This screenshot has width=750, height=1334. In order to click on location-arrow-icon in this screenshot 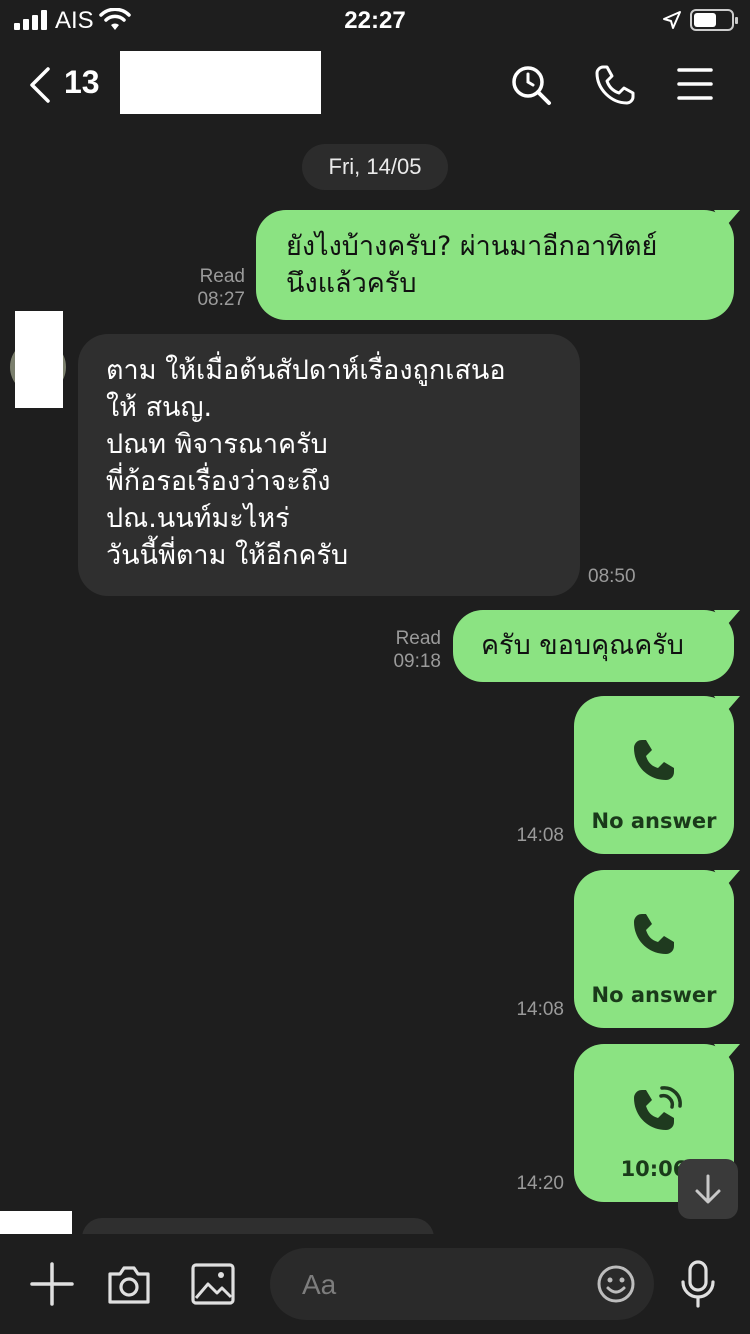, I will do `click(672, 20)`.